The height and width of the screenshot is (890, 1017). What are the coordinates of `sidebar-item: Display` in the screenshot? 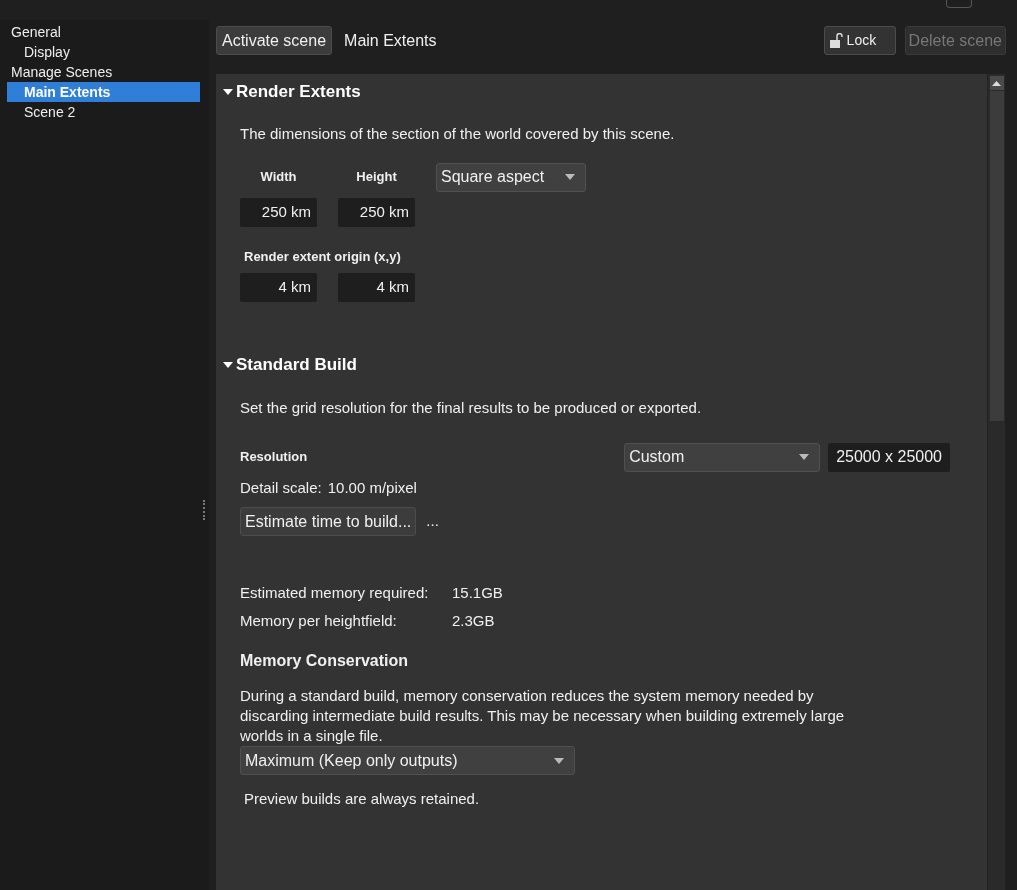 It's located at (103, 52).